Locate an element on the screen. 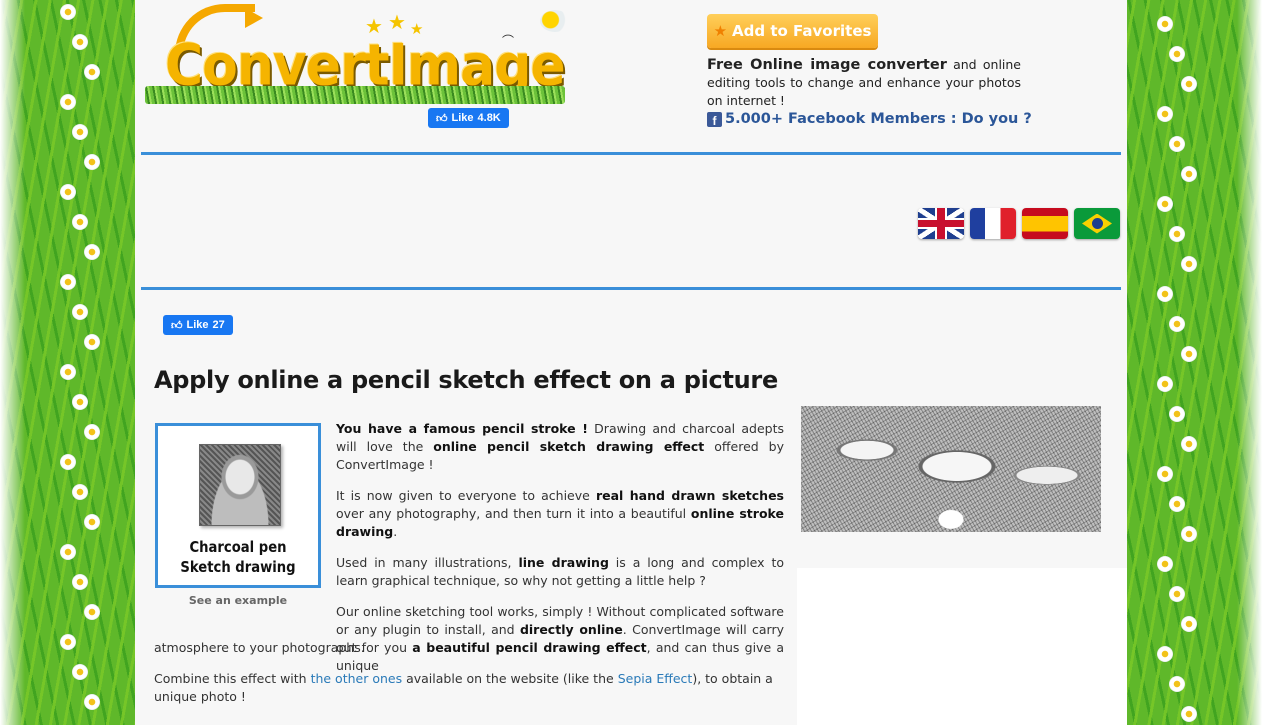 The height and width of the screenshot is (725, 1268). flag-us-uk-icon is located at coordinates (941, 223).